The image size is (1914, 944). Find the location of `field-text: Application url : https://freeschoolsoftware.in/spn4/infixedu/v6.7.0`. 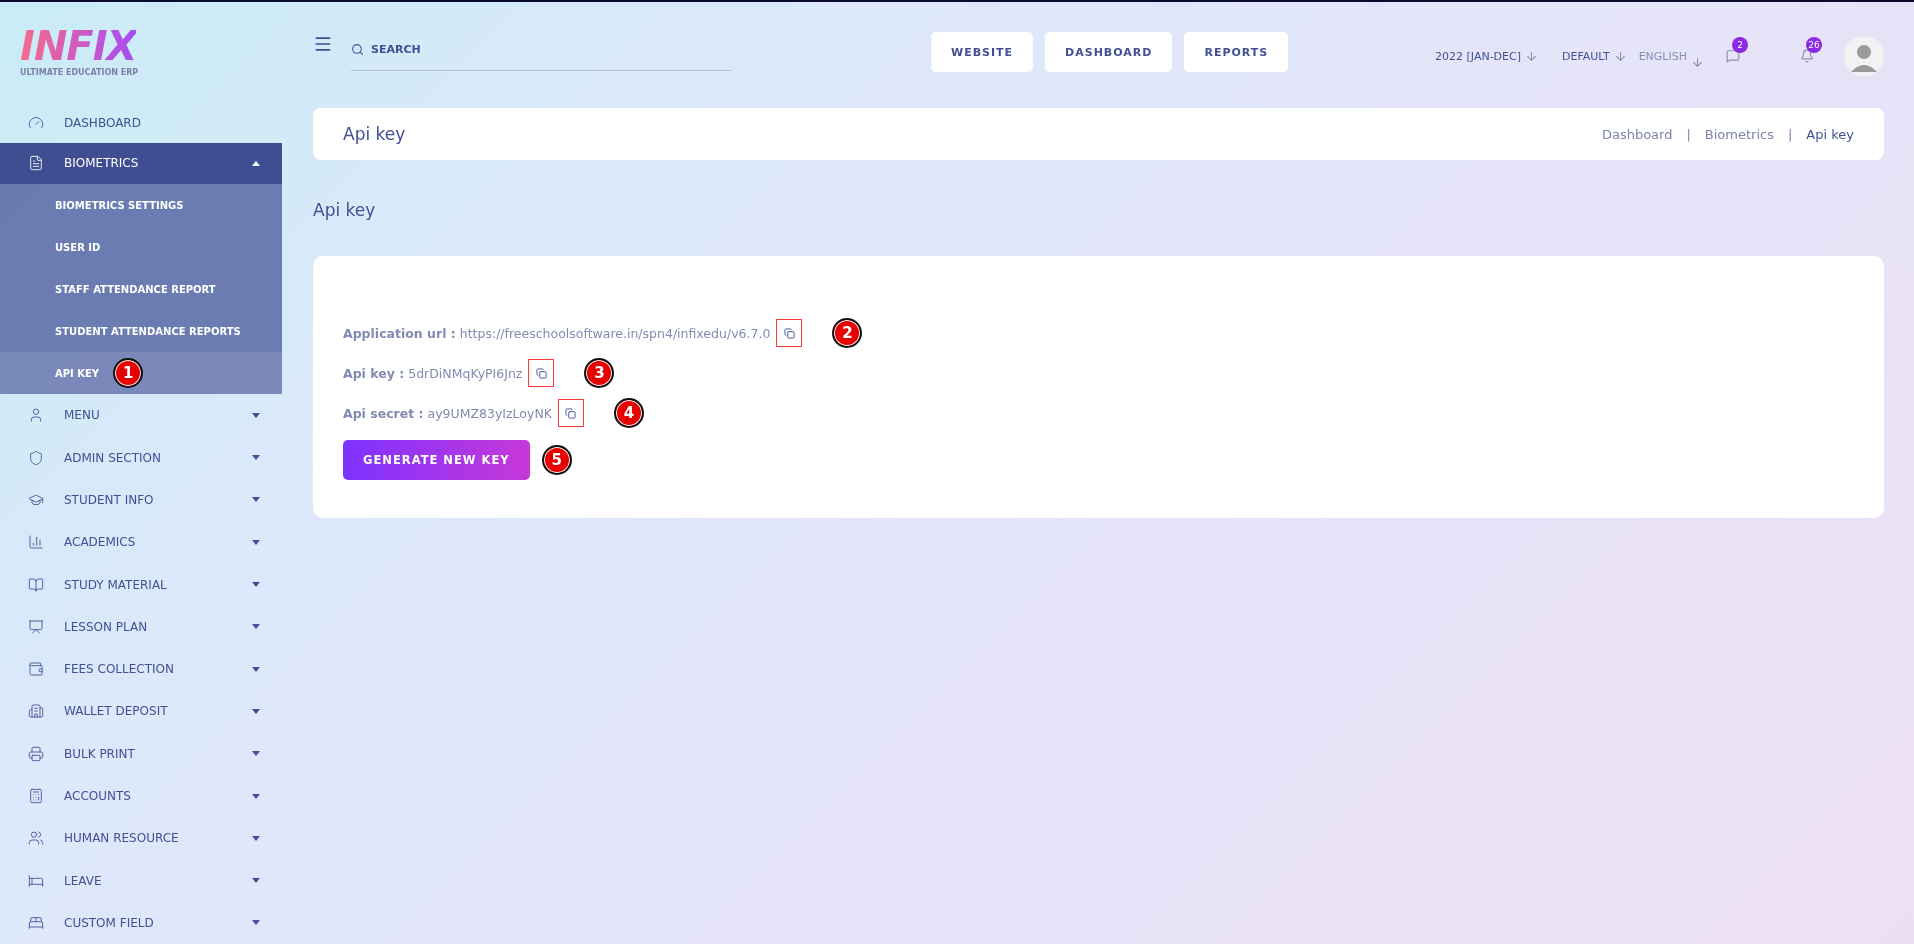

field-text: Application url : https://freeschoolsoftware.in/spn4/infixedu/v6.7.0 is located at coordinates (557, 333).